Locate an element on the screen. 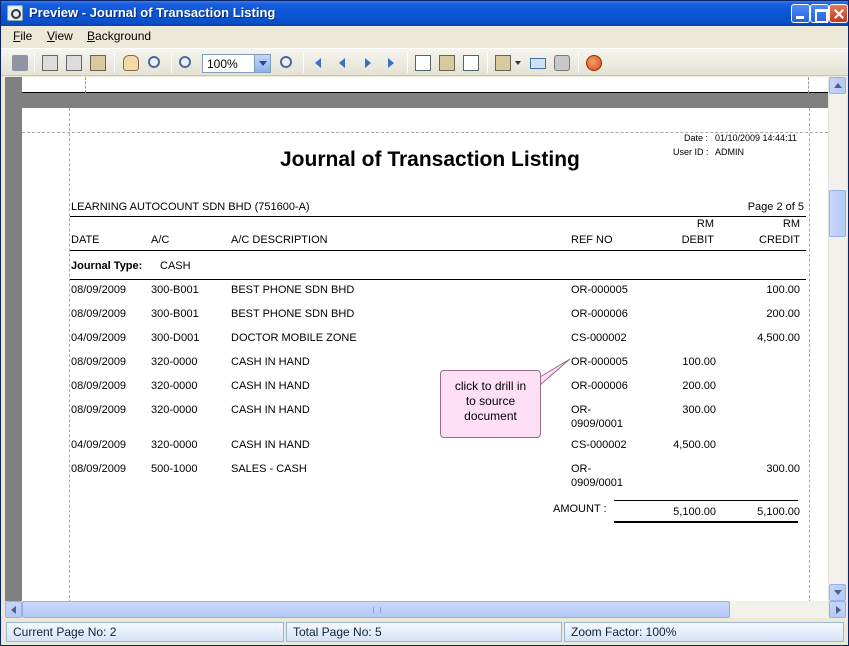 The height and width of the screenshot is (646, 849). vertical-scrollbar is located at coordinates (837, 339).